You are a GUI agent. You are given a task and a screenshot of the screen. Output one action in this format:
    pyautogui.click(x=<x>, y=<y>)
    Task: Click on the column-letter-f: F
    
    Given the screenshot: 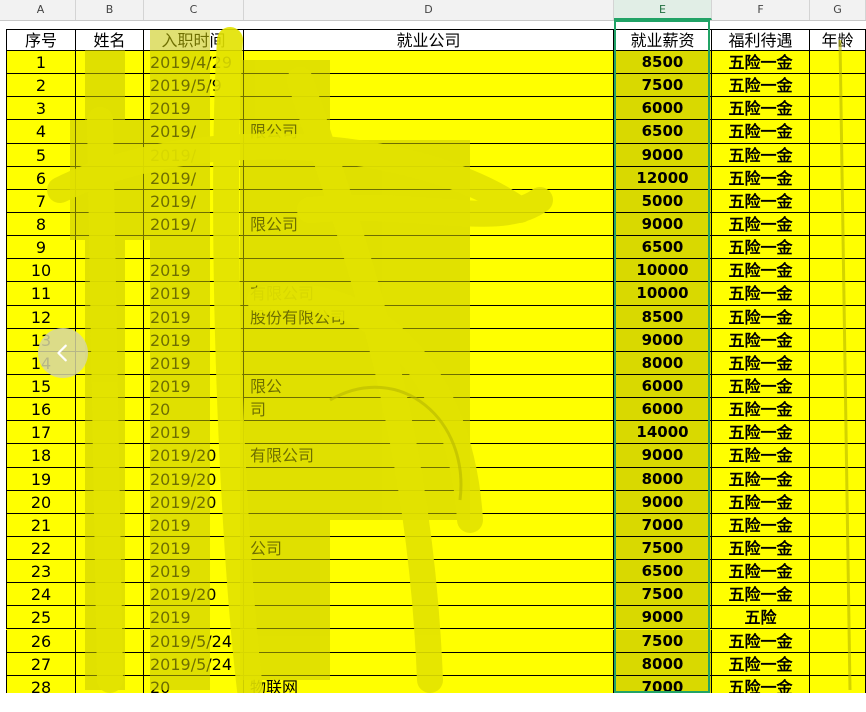 What is the action you would take?
    pyautogui.click(x=761, y=10)
    